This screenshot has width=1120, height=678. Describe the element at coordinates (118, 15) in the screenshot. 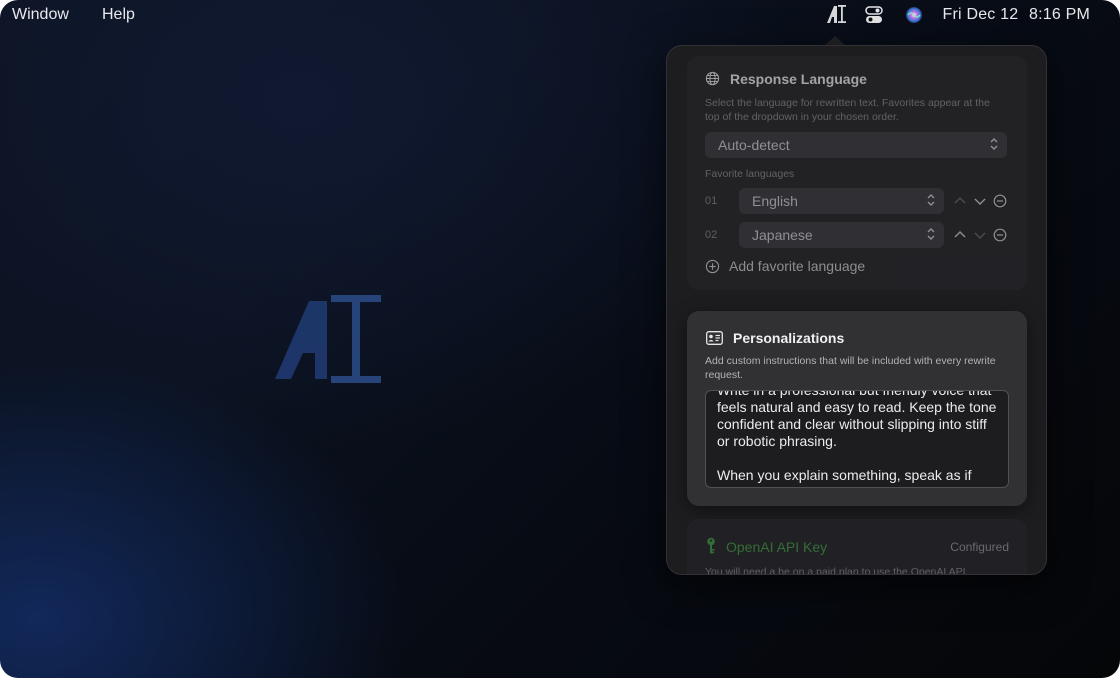

I see `menu-help: Help` at that location.